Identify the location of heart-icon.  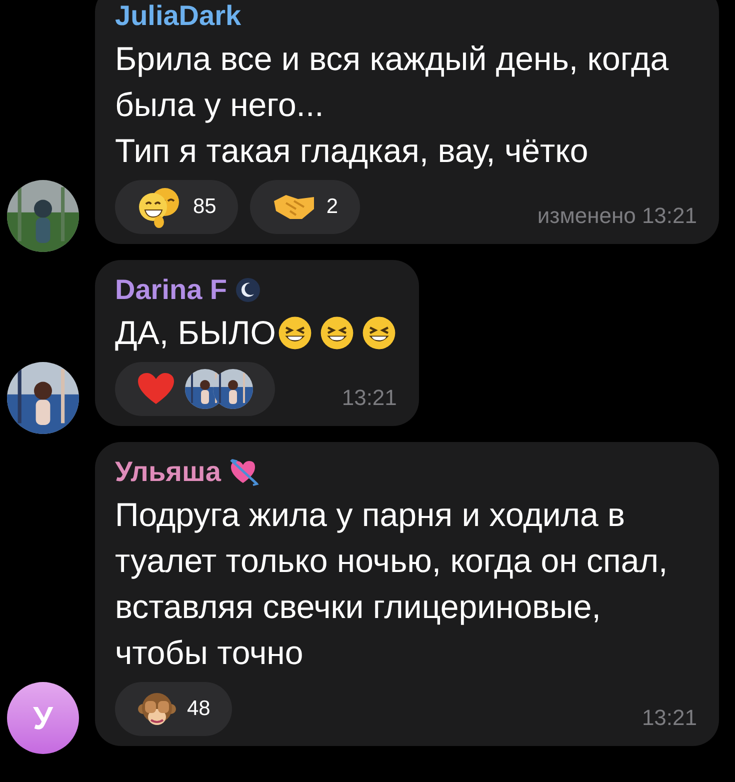
(156, 389).